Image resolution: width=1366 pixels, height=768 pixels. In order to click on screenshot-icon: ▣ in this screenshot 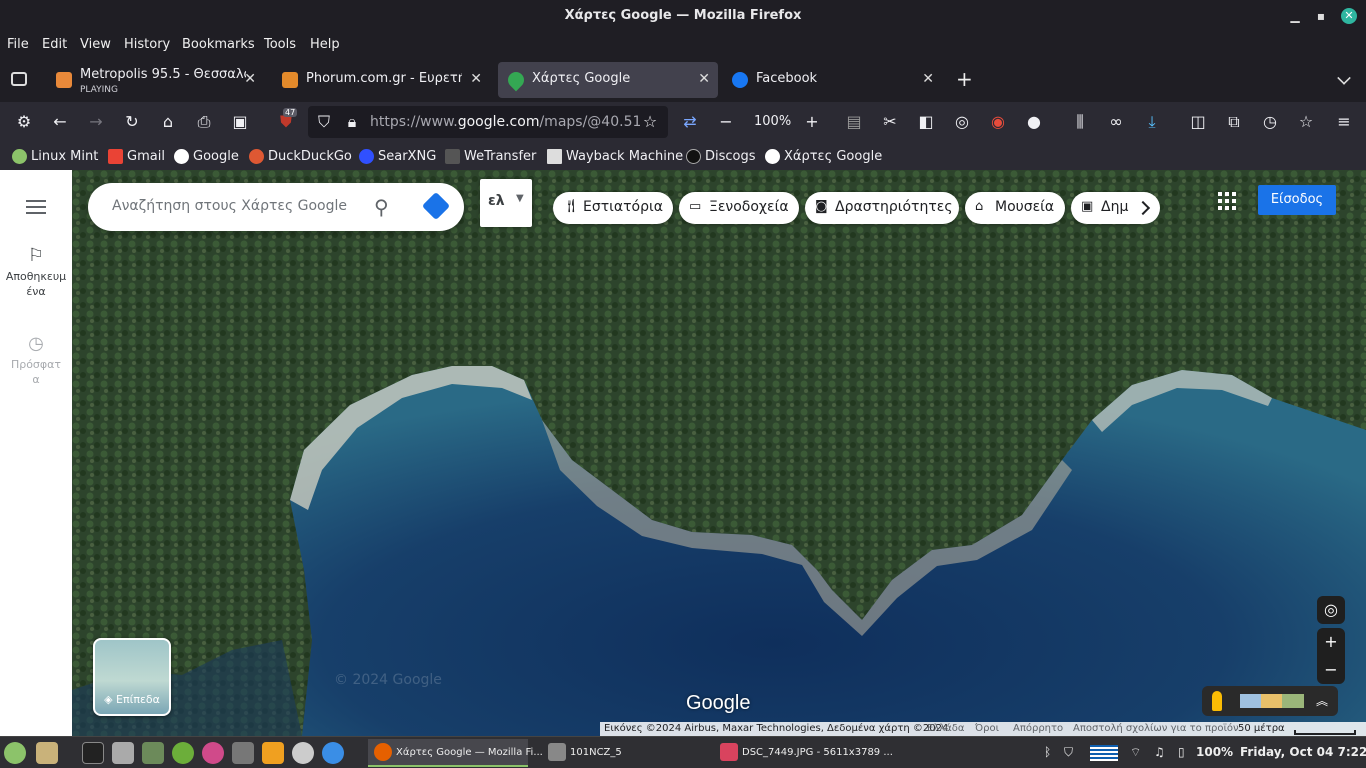, I will do `click(240, 122)`.